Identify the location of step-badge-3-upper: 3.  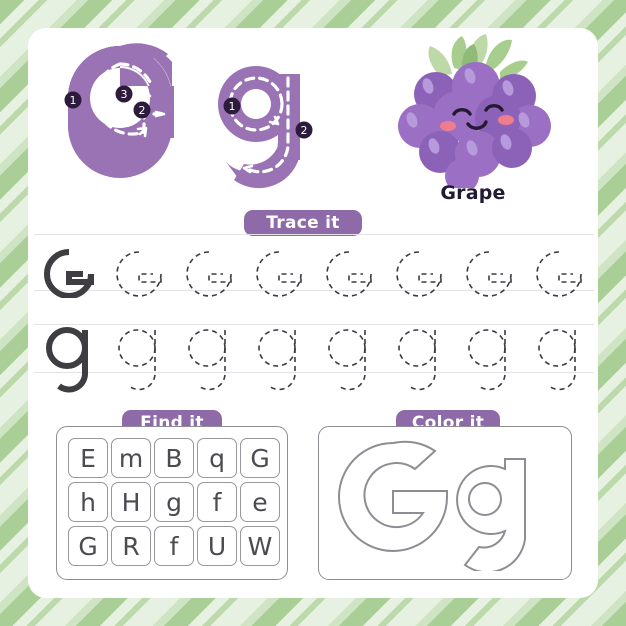
(124, 94).